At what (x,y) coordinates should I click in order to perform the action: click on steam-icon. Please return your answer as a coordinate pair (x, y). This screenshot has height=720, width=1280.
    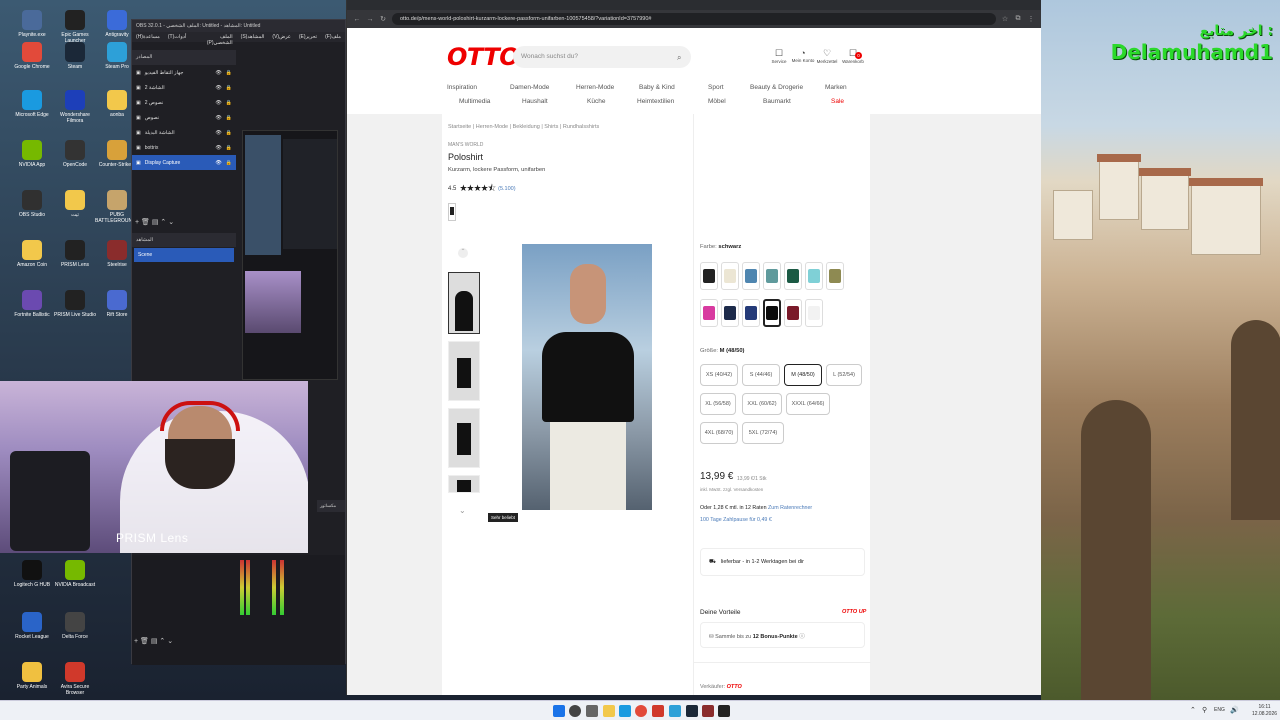
    Looking at the image, I should click on (675, 711).